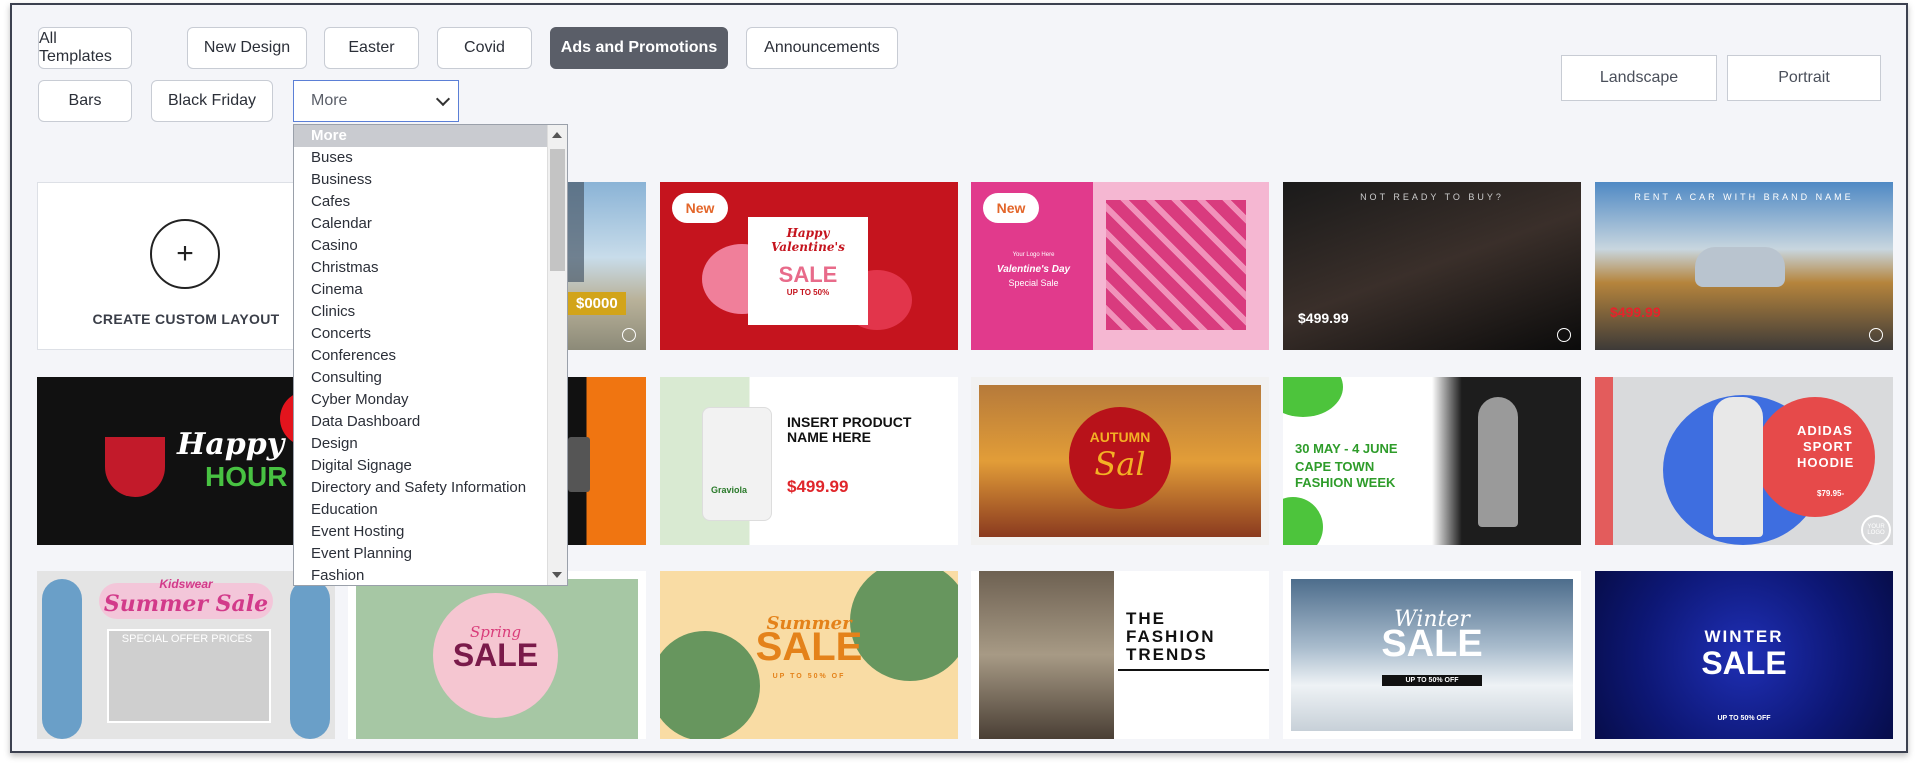  I want to click on dropdown-option: More, so click(421, 136).